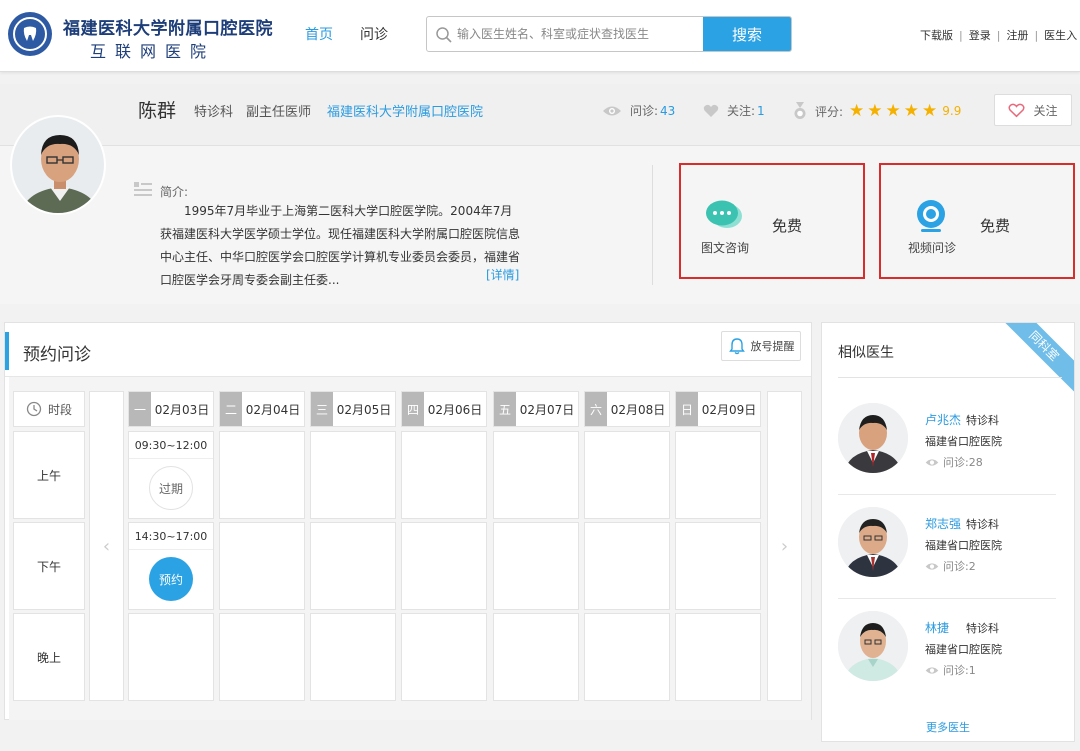  I want to click on weekday-label: 五, so click(505, 409).